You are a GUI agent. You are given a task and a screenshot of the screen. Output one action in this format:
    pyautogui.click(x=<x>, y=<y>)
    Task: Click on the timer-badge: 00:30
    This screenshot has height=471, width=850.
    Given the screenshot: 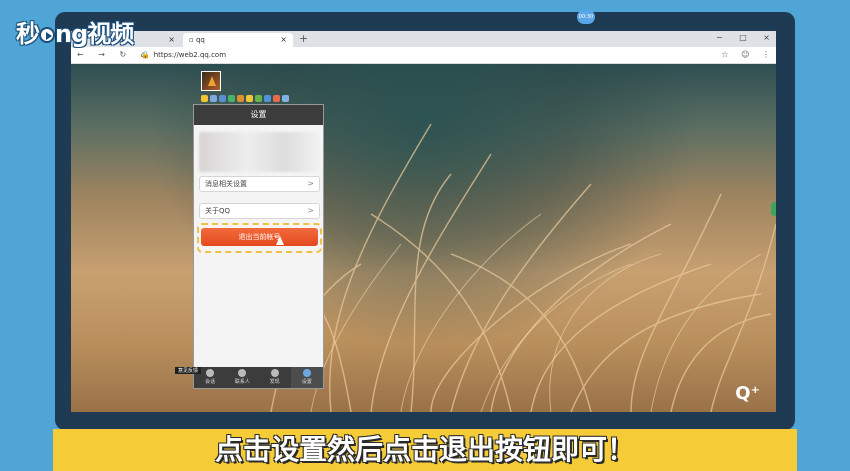 What is the action you would take?
    pyautogui.click(x=586, y=17)
    